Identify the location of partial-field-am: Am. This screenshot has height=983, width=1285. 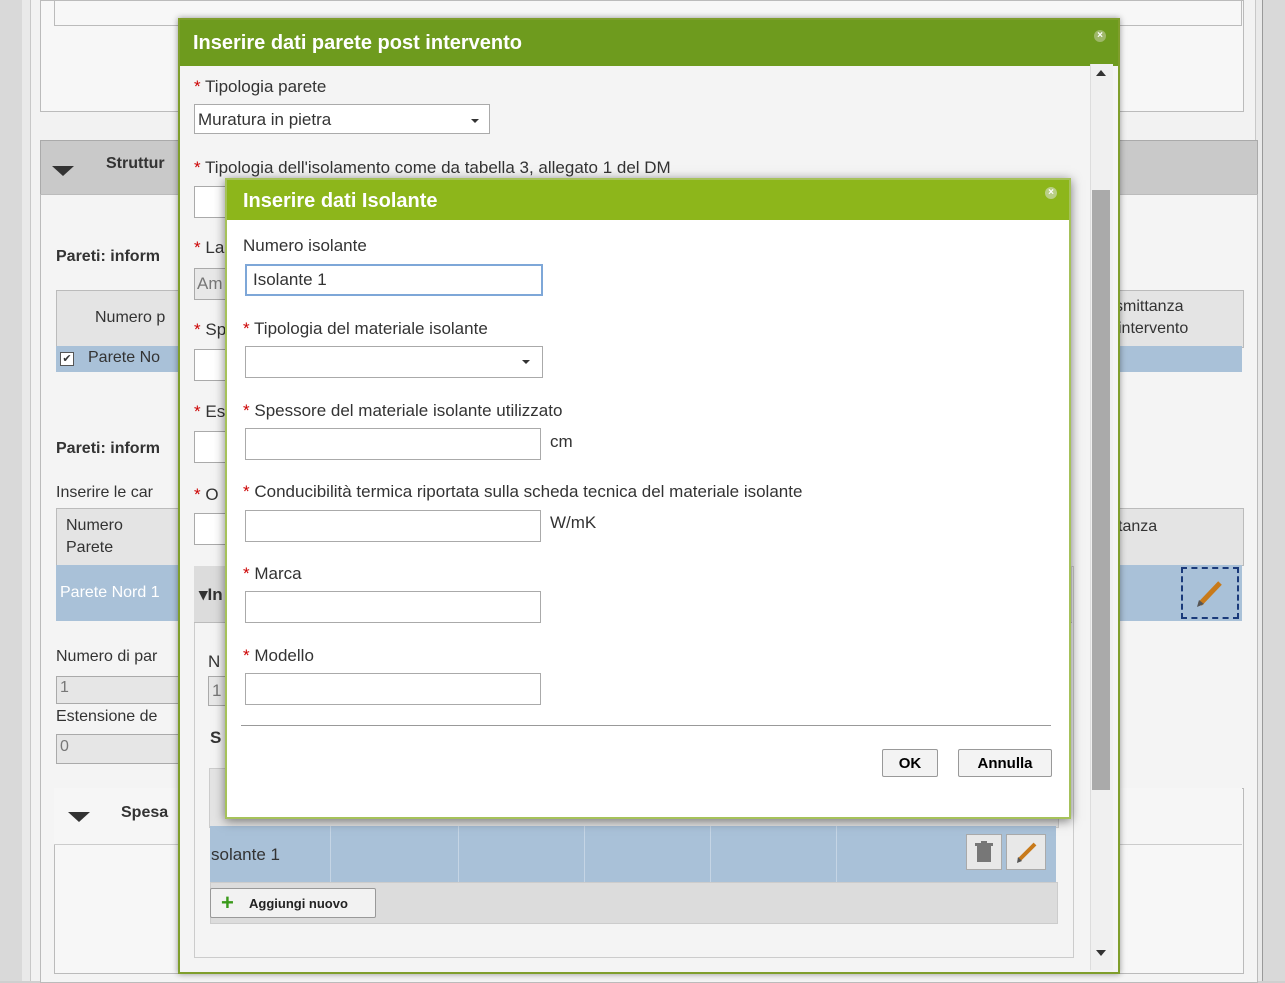
(211, 284).